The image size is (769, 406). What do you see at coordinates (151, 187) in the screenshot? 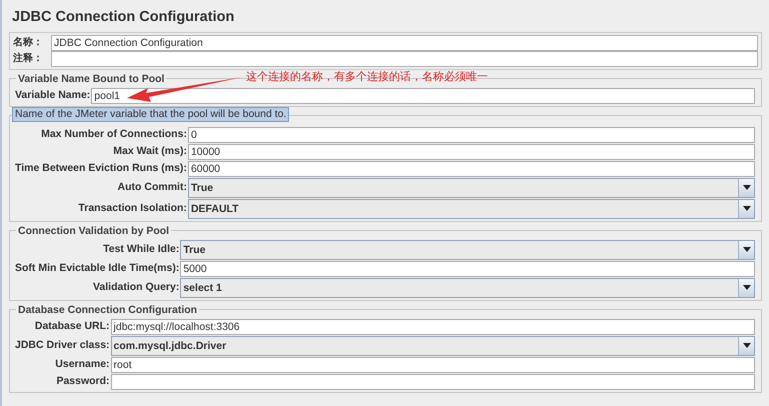
I see `field-label: Auto Commit:` at bounding box center [151, 187].